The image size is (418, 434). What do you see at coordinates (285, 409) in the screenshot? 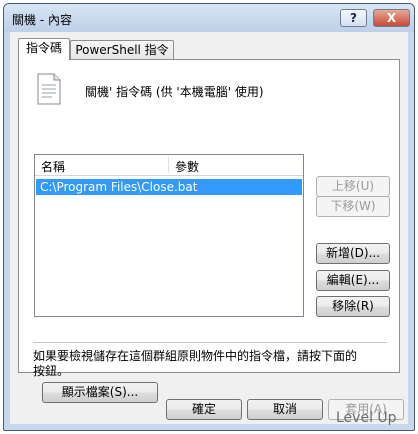
I see `cancel-button: 取消` at bounding box center [285, 409].